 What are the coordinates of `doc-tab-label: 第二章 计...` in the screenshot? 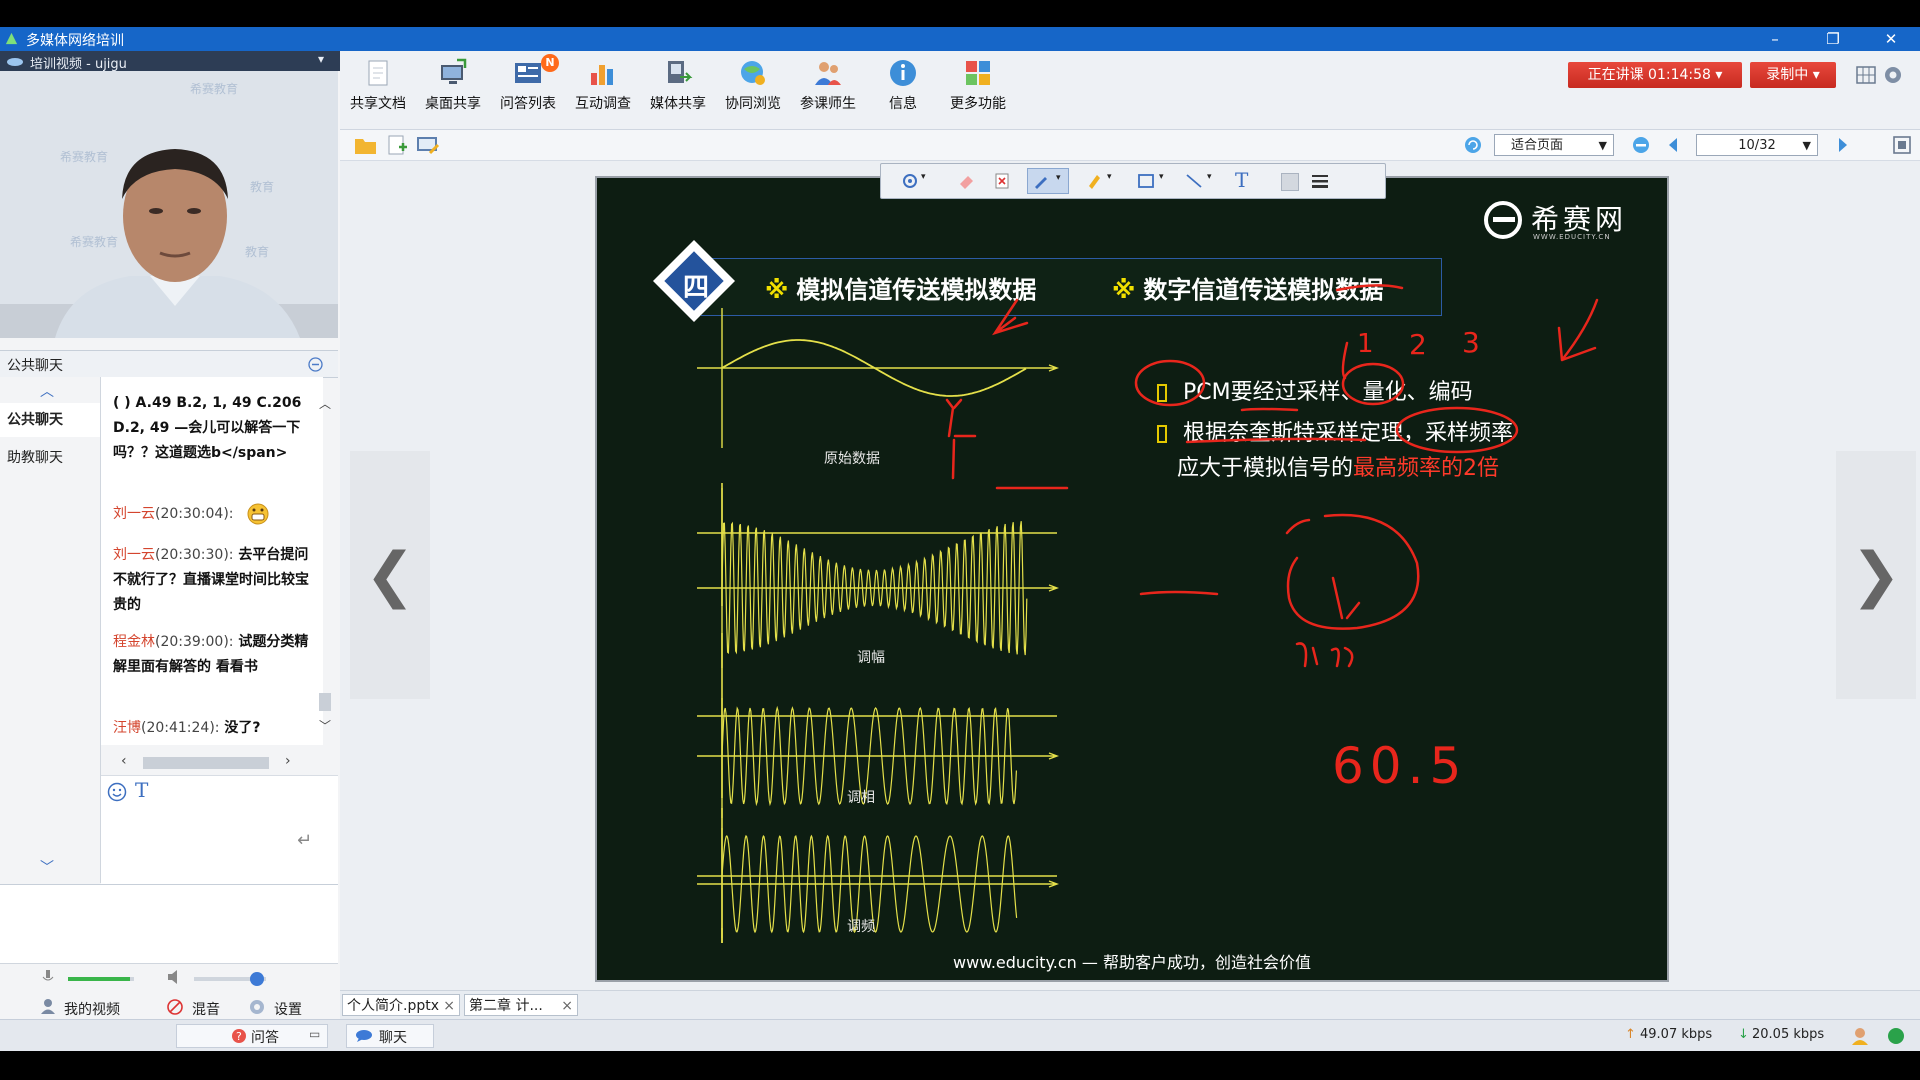 It's located at (506, 1006).